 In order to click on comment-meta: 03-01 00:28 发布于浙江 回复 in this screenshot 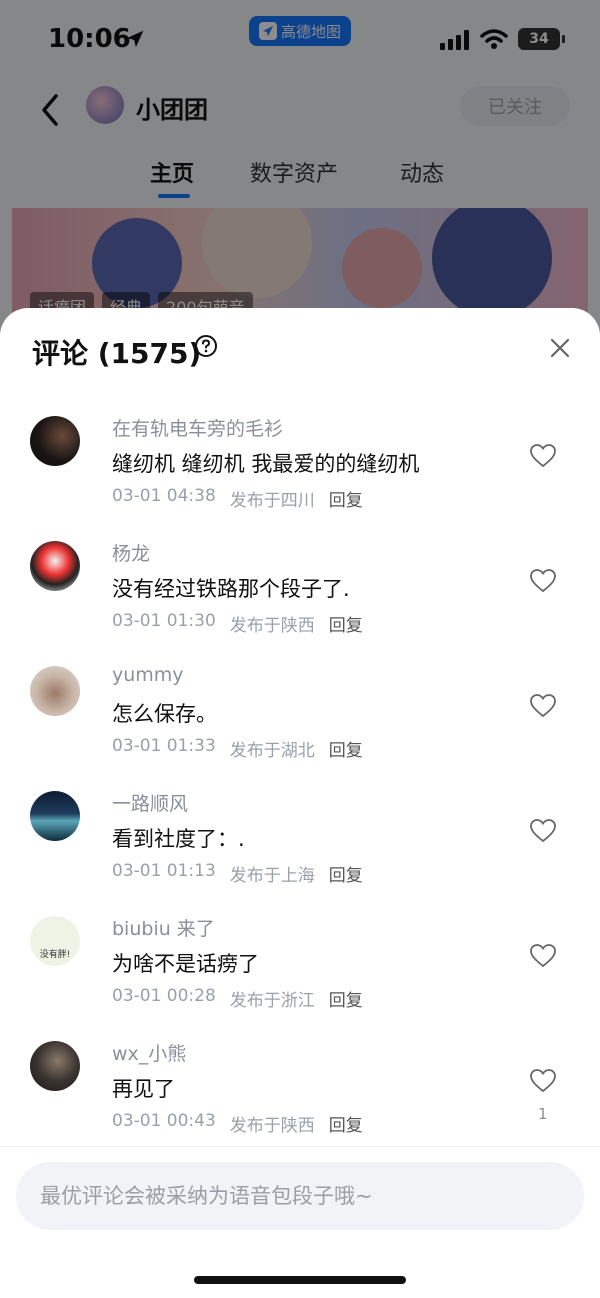, I will do `click(237, 998)`.